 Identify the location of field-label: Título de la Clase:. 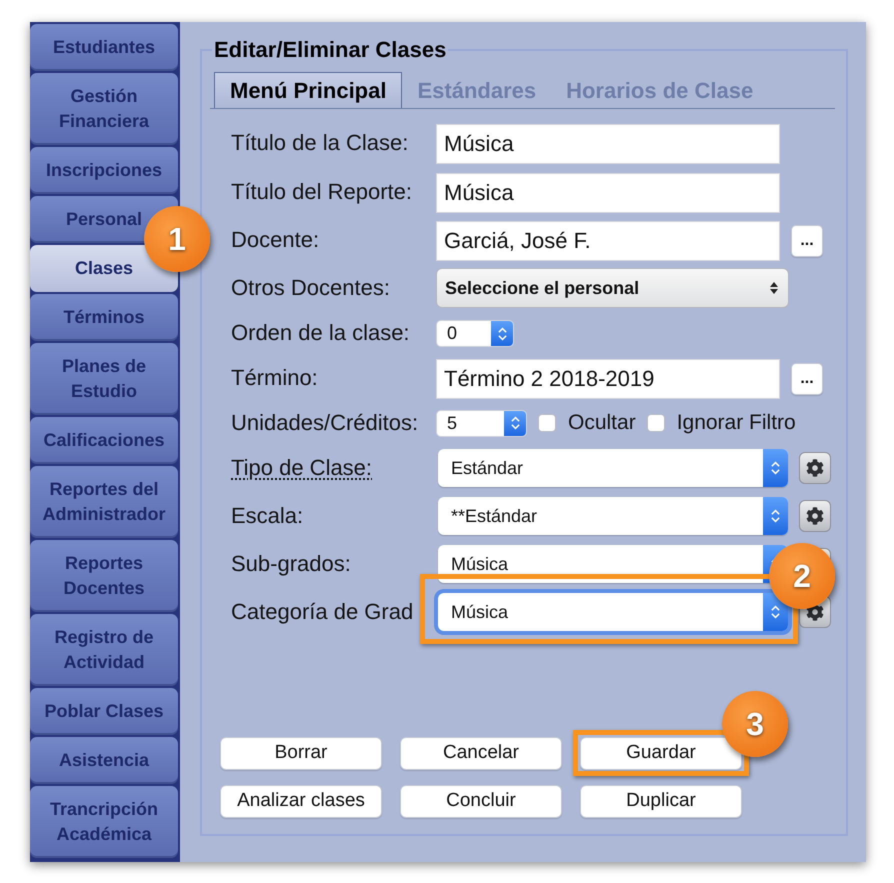
(319, 142).